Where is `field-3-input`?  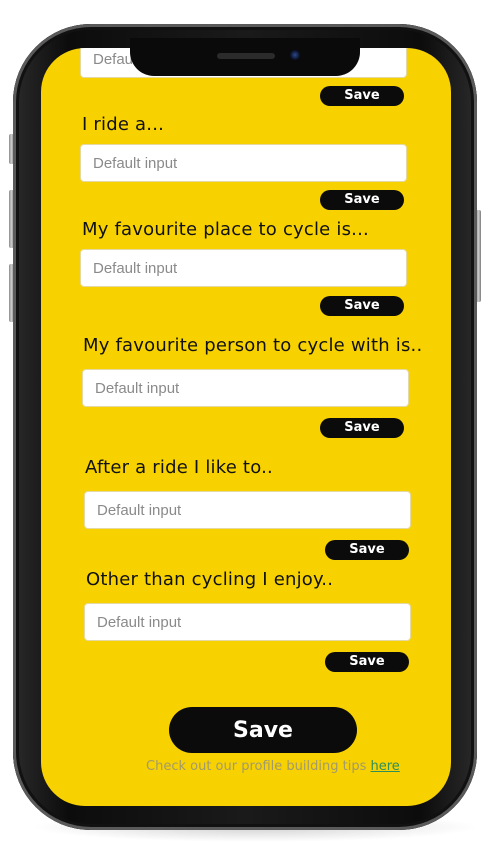
field-3-input is located at coordinates (245, 388).